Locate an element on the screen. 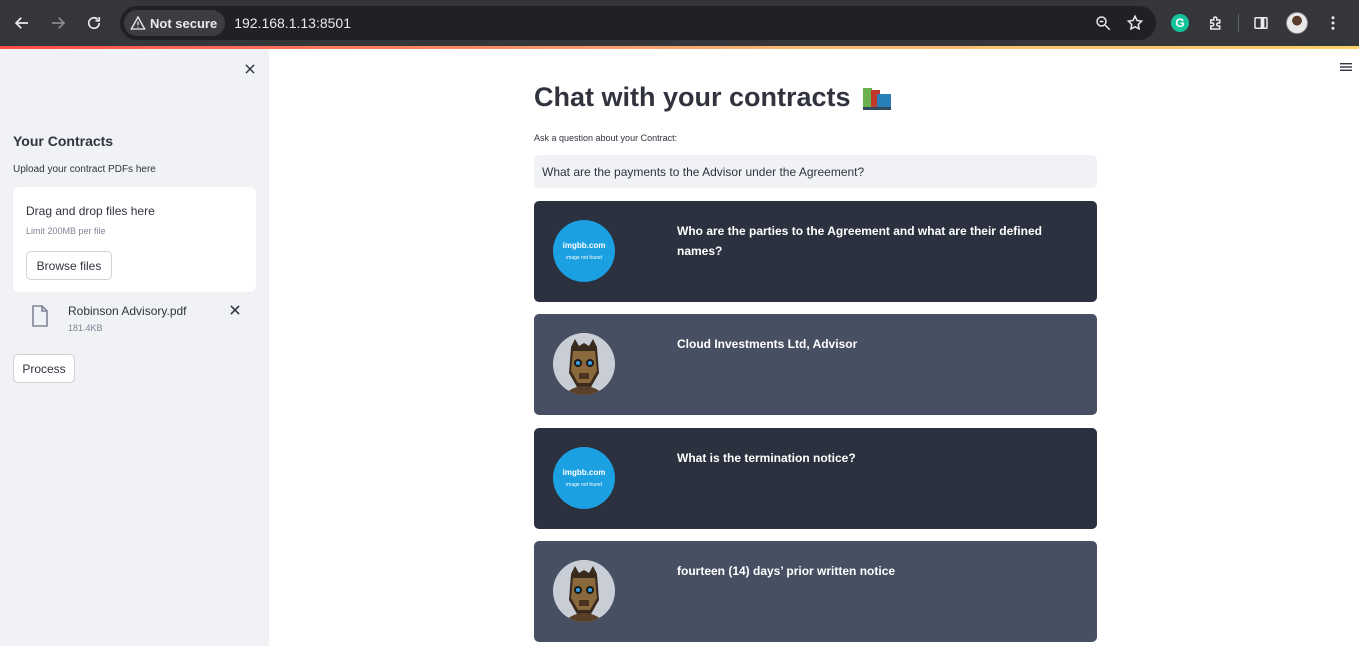  security-chip: Not secure is located at coordinates (175, 23).